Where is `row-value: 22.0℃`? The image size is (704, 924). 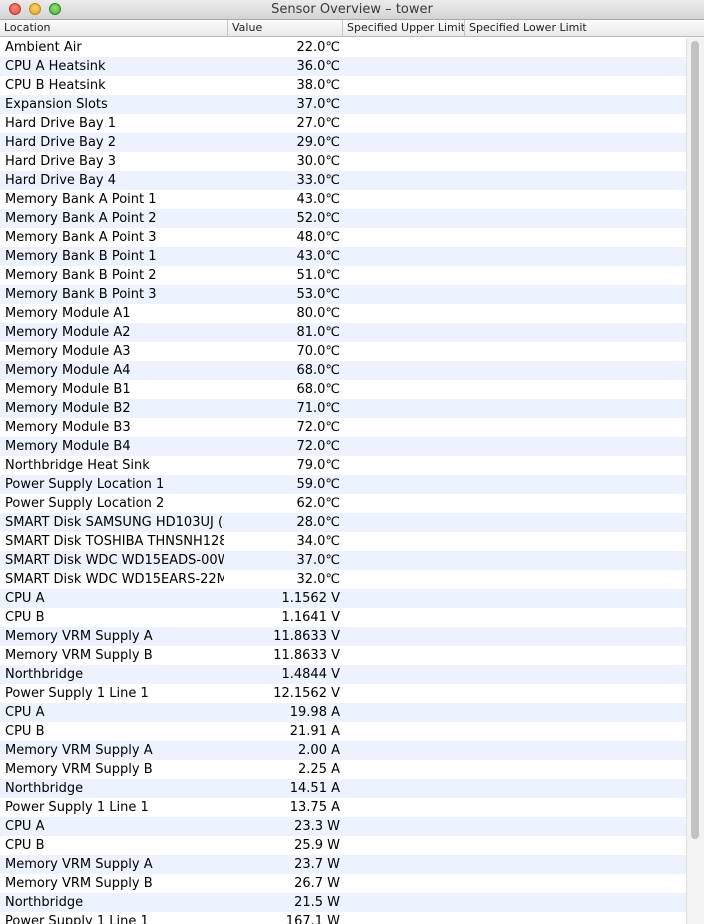 row-value: 22.0℃ is located at coordinates (318, 47).